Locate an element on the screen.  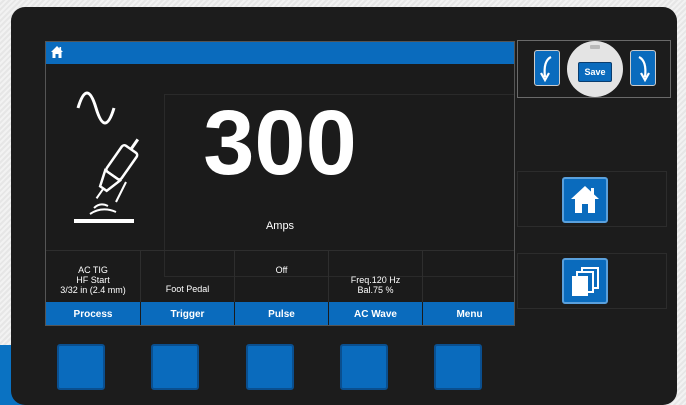
hardware-button-pulse is located at coordinates (270, 367).